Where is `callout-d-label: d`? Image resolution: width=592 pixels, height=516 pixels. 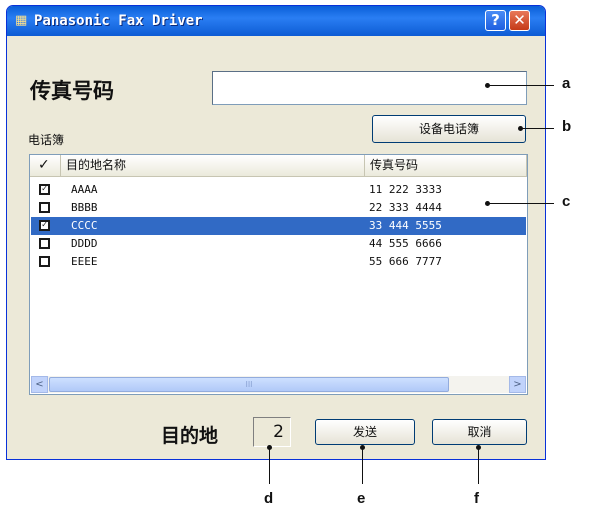
callout-d-label: d is located at coordinates (269, 498).